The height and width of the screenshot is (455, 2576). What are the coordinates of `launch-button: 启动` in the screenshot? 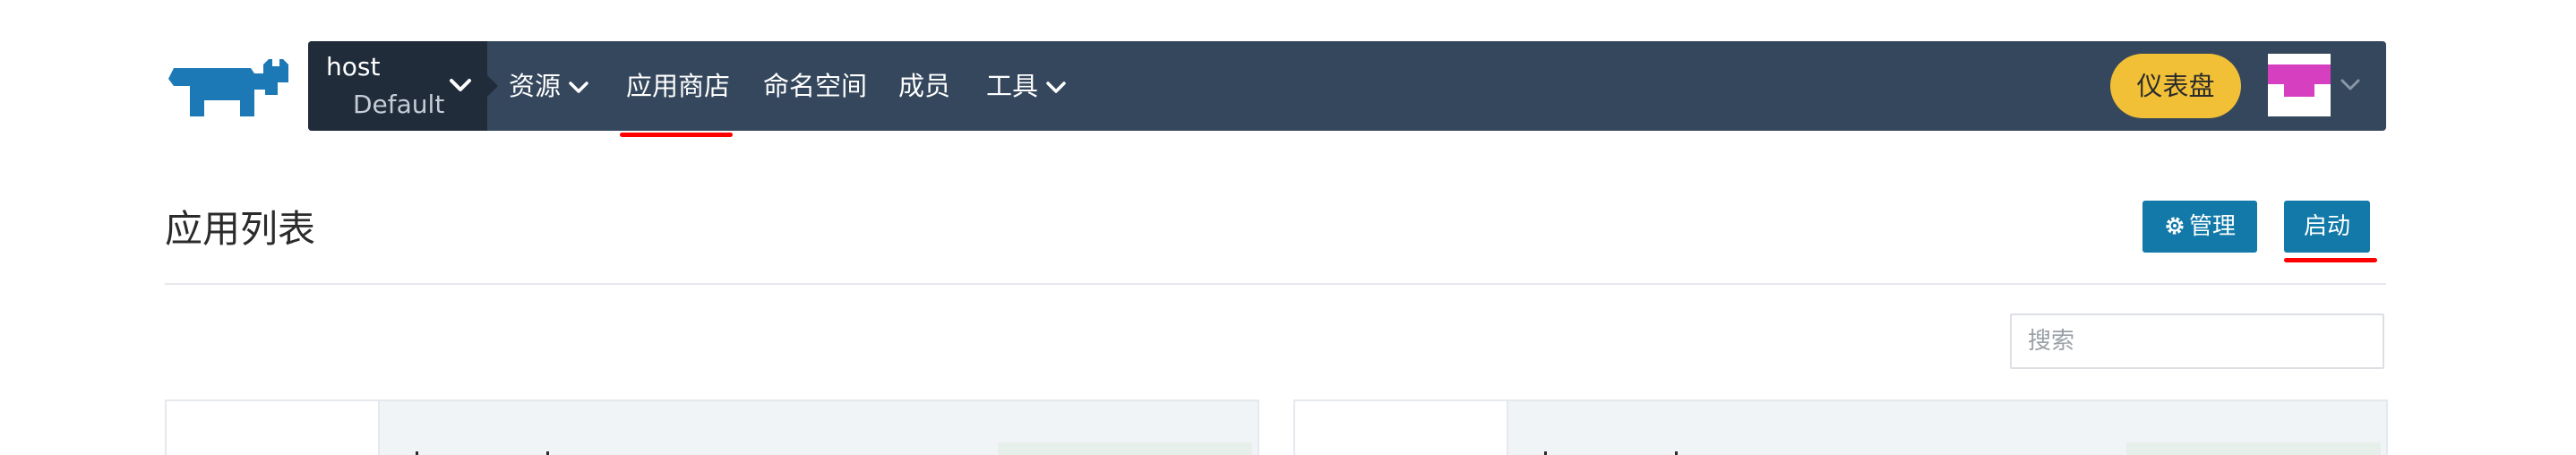 It's located at (2327, 227).